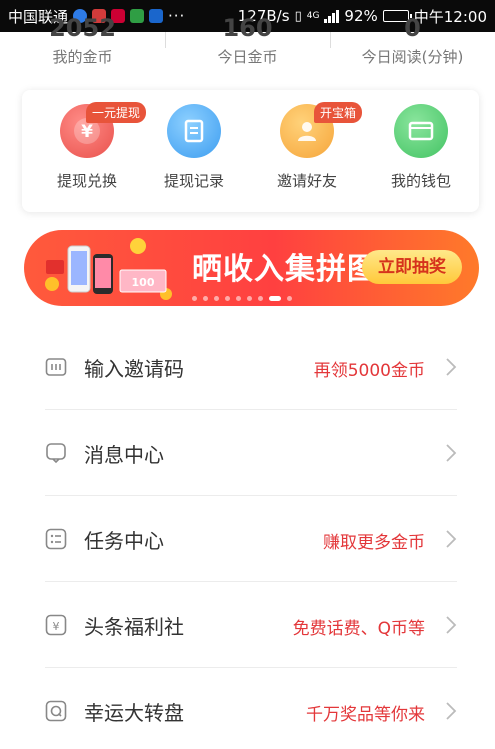 The image size is (495, 749). Describe the element at coordinates (247, 367) in the screenshot. I see `menu-item-invite-code: 输入邀请码 再领5000金币` at that location.